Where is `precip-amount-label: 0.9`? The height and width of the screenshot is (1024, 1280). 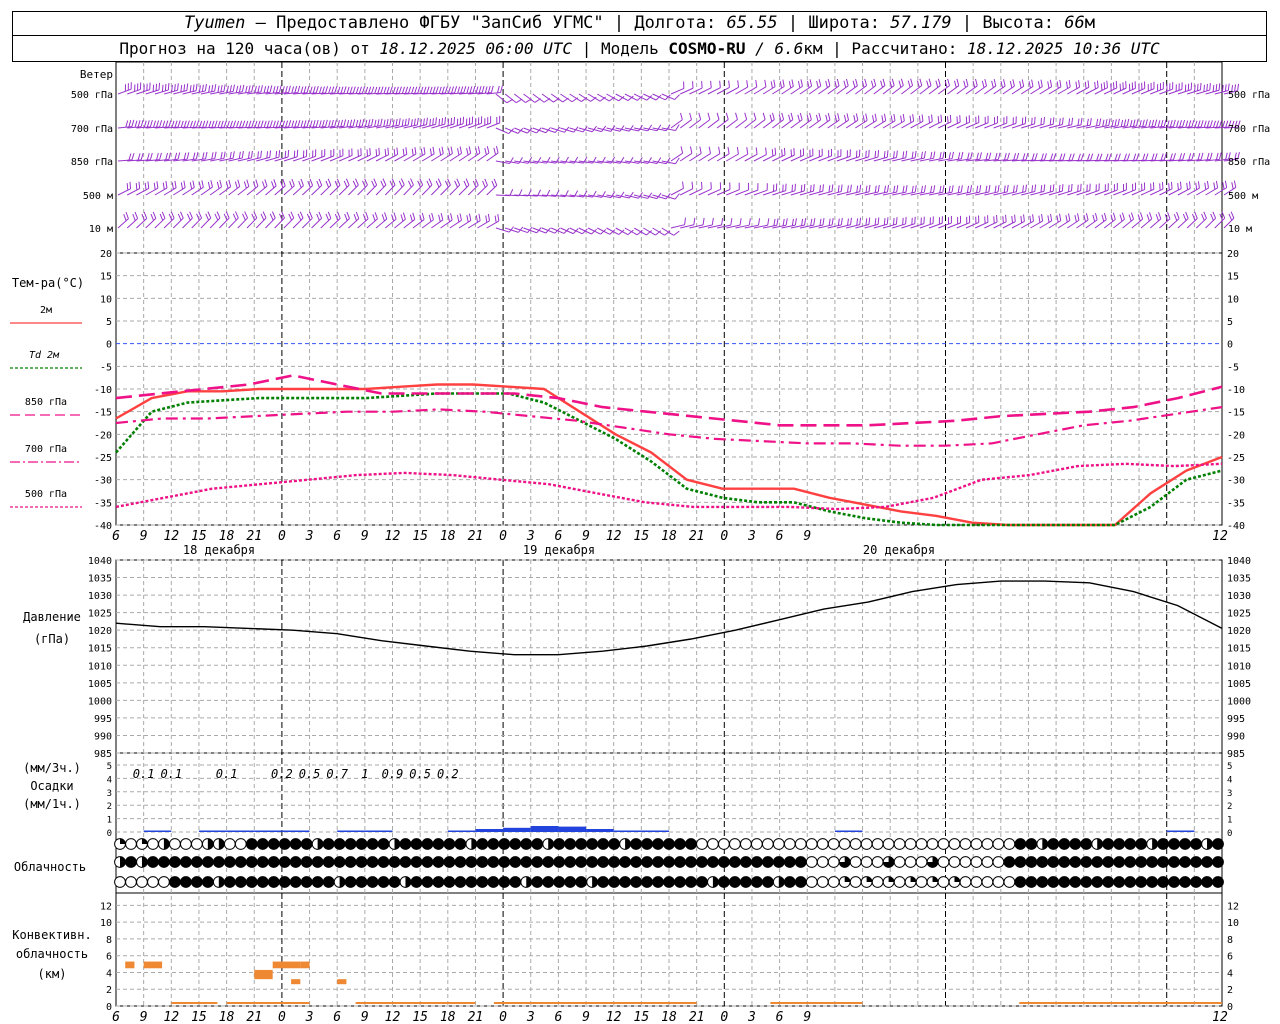
precip-amount-label: 0.9 is located at coordinates (393, 774).